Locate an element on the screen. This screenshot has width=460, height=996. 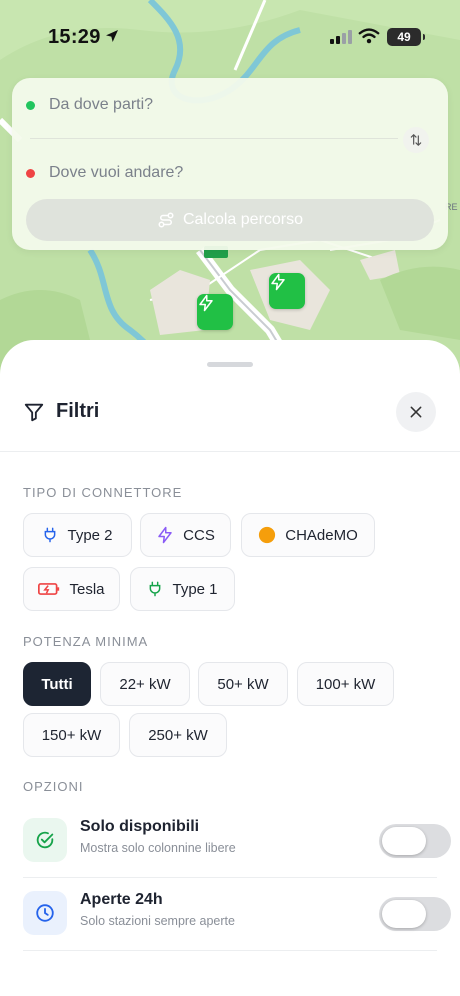
connector-chip-ccs: CCS is located at coordinates (185, 535).